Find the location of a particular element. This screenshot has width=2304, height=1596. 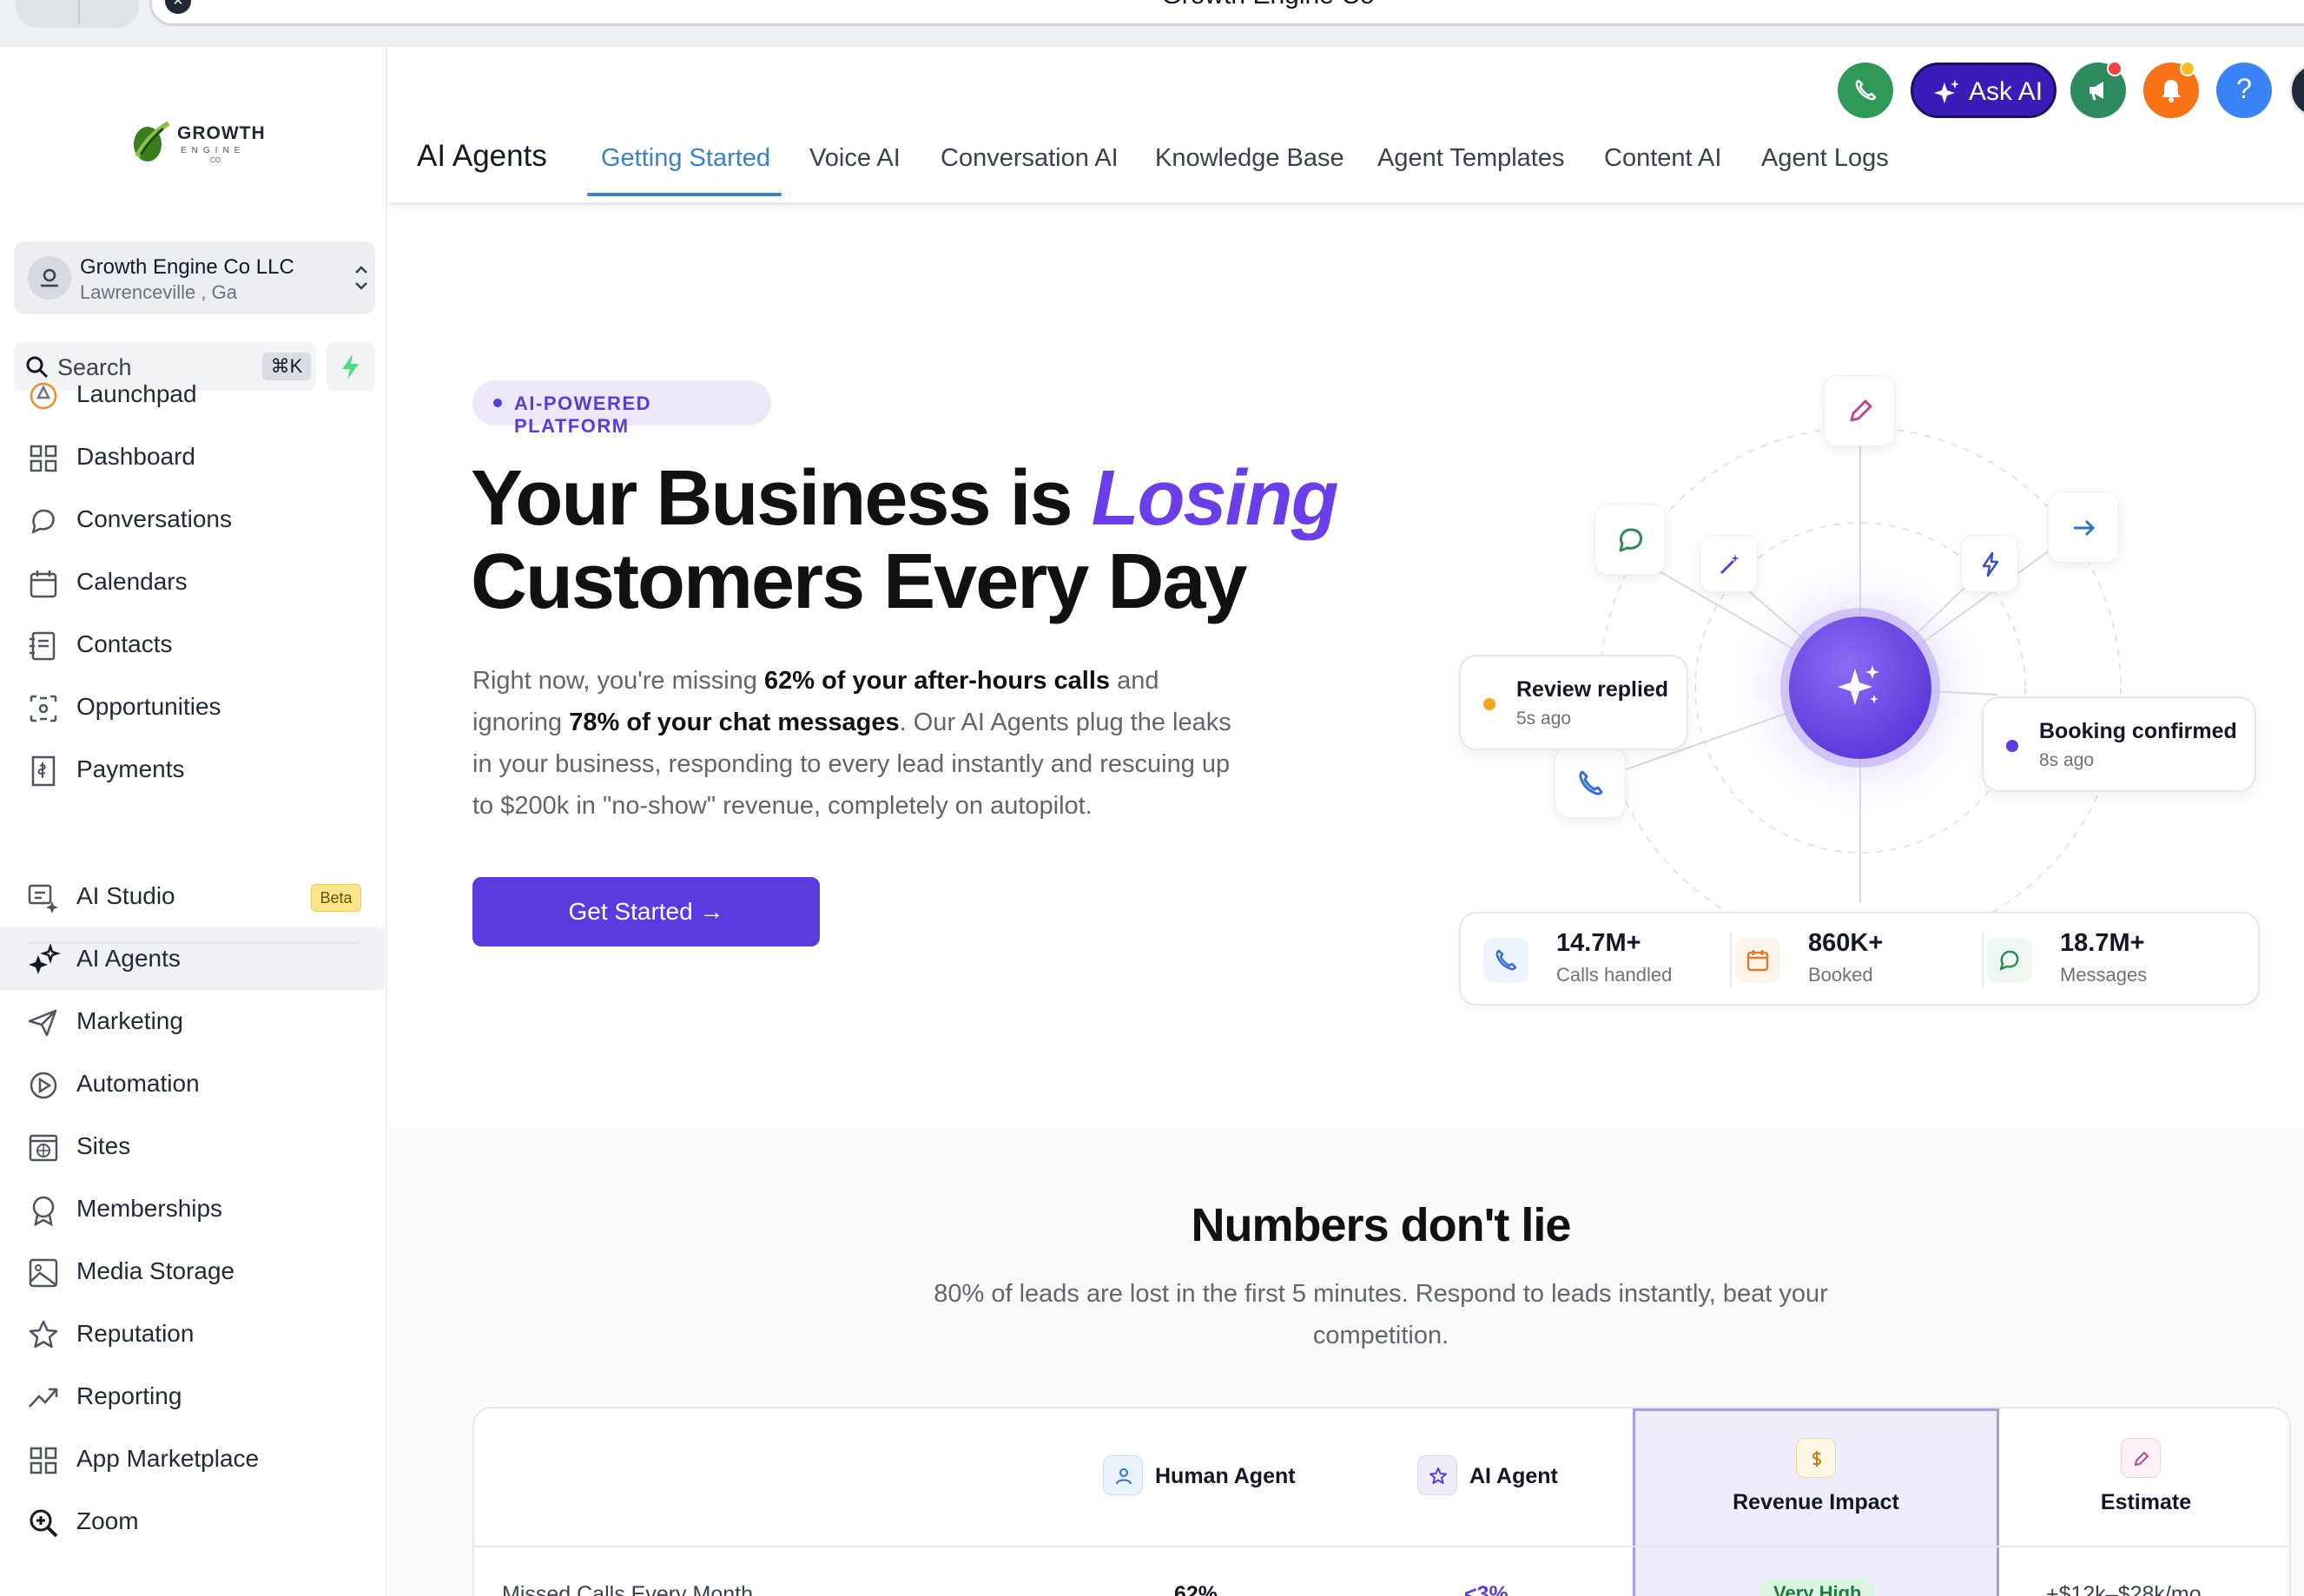

pill-dot is located at coordinates (497, 403).